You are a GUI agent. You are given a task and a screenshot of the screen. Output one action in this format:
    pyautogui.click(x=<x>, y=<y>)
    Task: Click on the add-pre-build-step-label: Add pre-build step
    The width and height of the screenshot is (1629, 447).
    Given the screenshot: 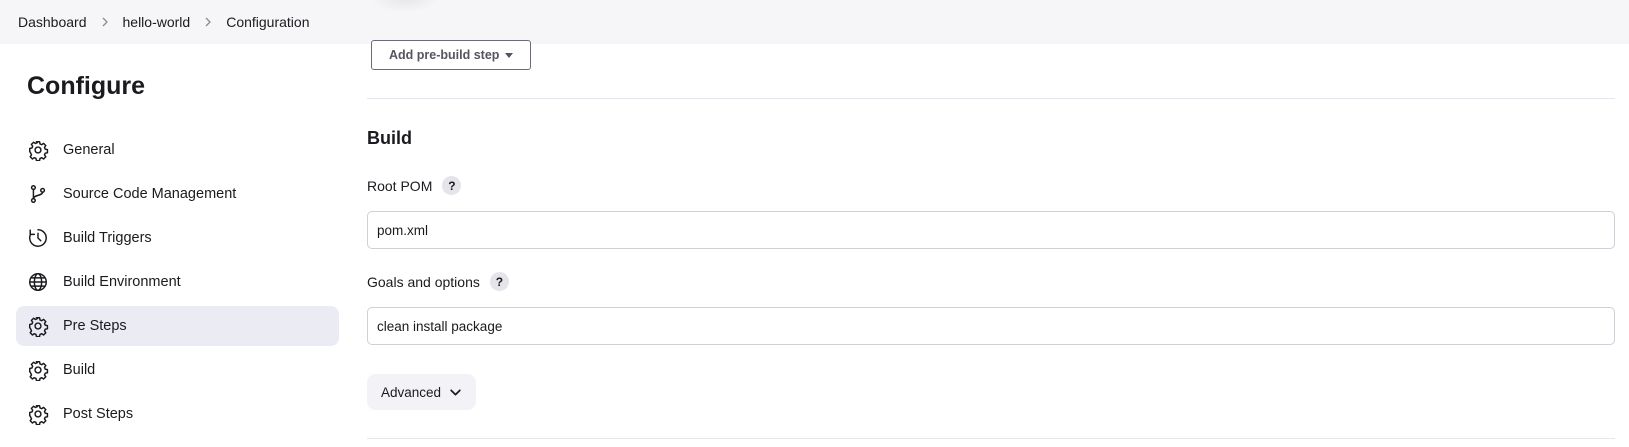 What is the action you would take?
    pyautogui.click(x=444, y=55)
    